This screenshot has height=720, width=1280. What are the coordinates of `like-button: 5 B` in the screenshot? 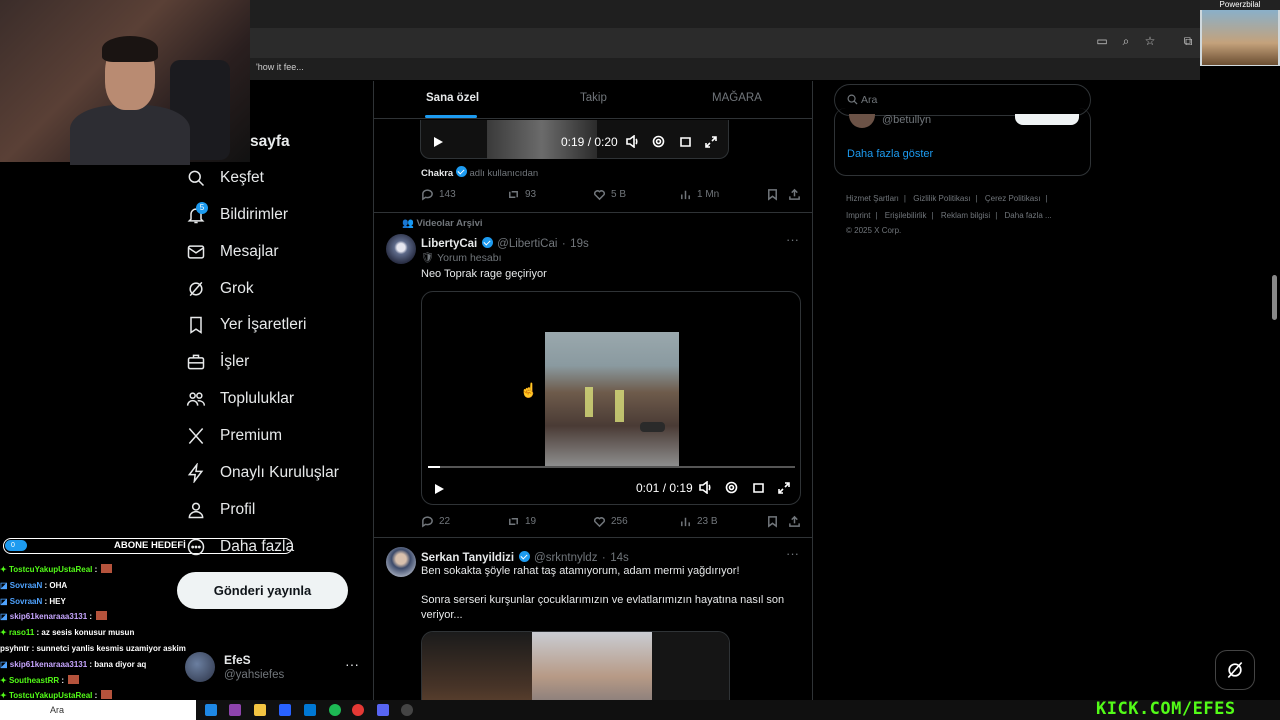 It's located at (609, 194).